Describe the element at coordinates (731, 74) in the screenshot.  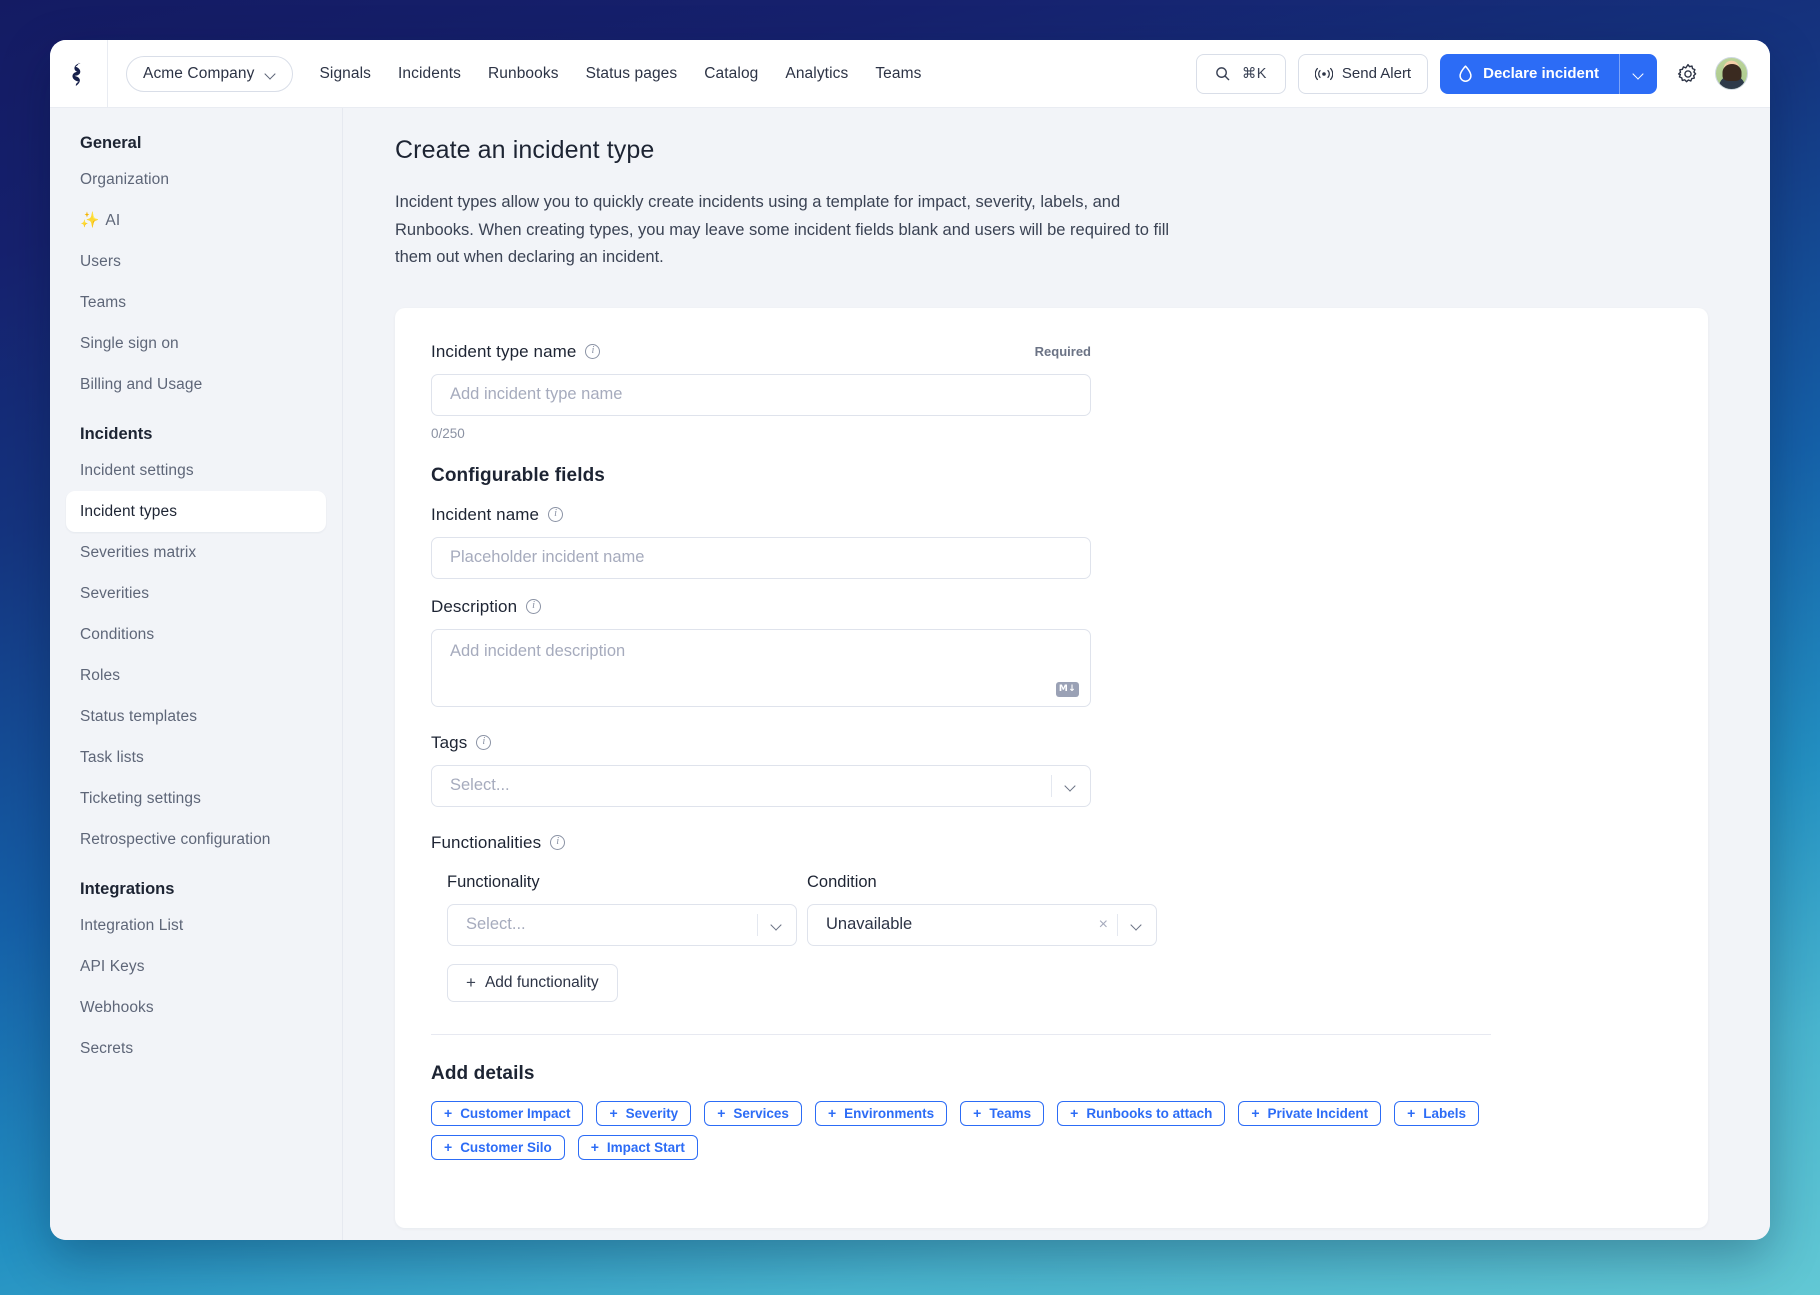
I see `nav-item-catalog: Catalog` at that location.